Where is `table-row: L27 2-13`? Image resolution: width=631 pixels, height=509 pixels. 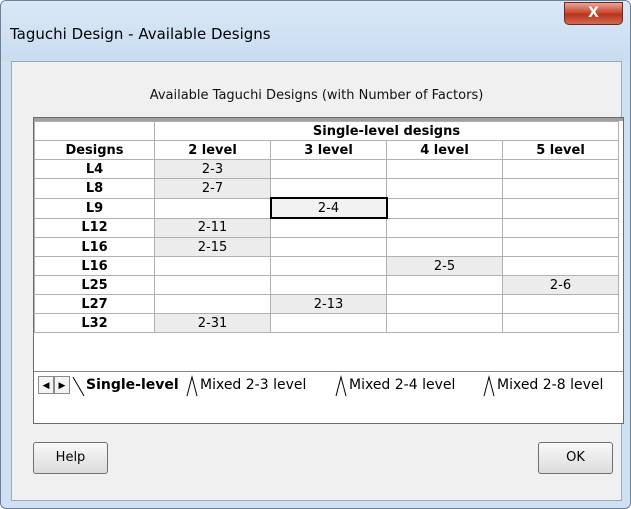 table-row: L27 2-13 is located at coordinates (326, 304).